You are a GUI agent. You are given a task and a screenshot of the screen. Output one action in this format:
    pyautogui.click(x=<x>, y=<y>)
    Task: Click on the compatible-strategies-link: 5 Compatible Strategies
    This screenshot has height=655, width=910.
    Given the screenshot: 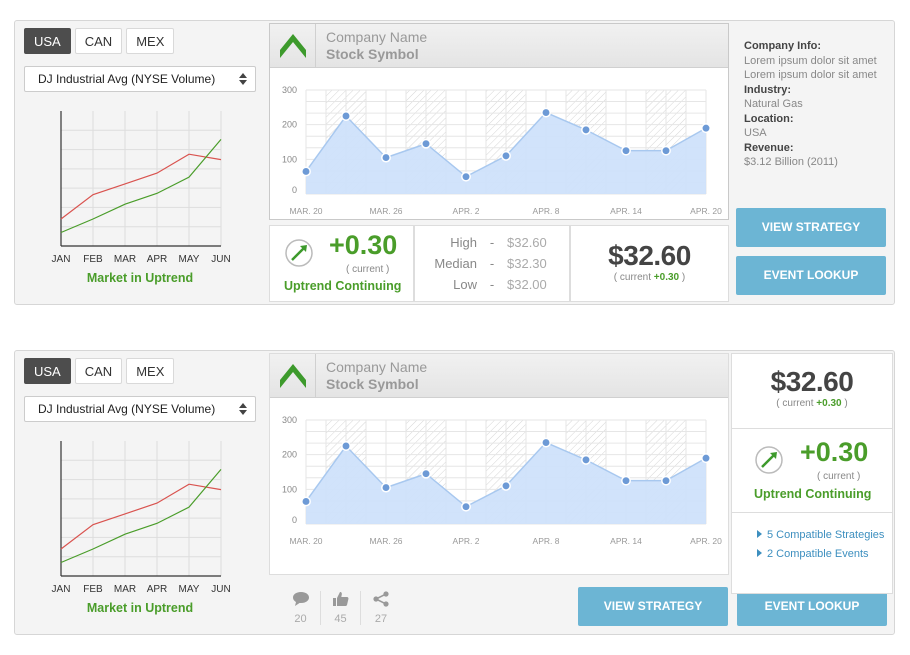 What is the action you would take?
    pyautogui.click(x=824, y=535)
    